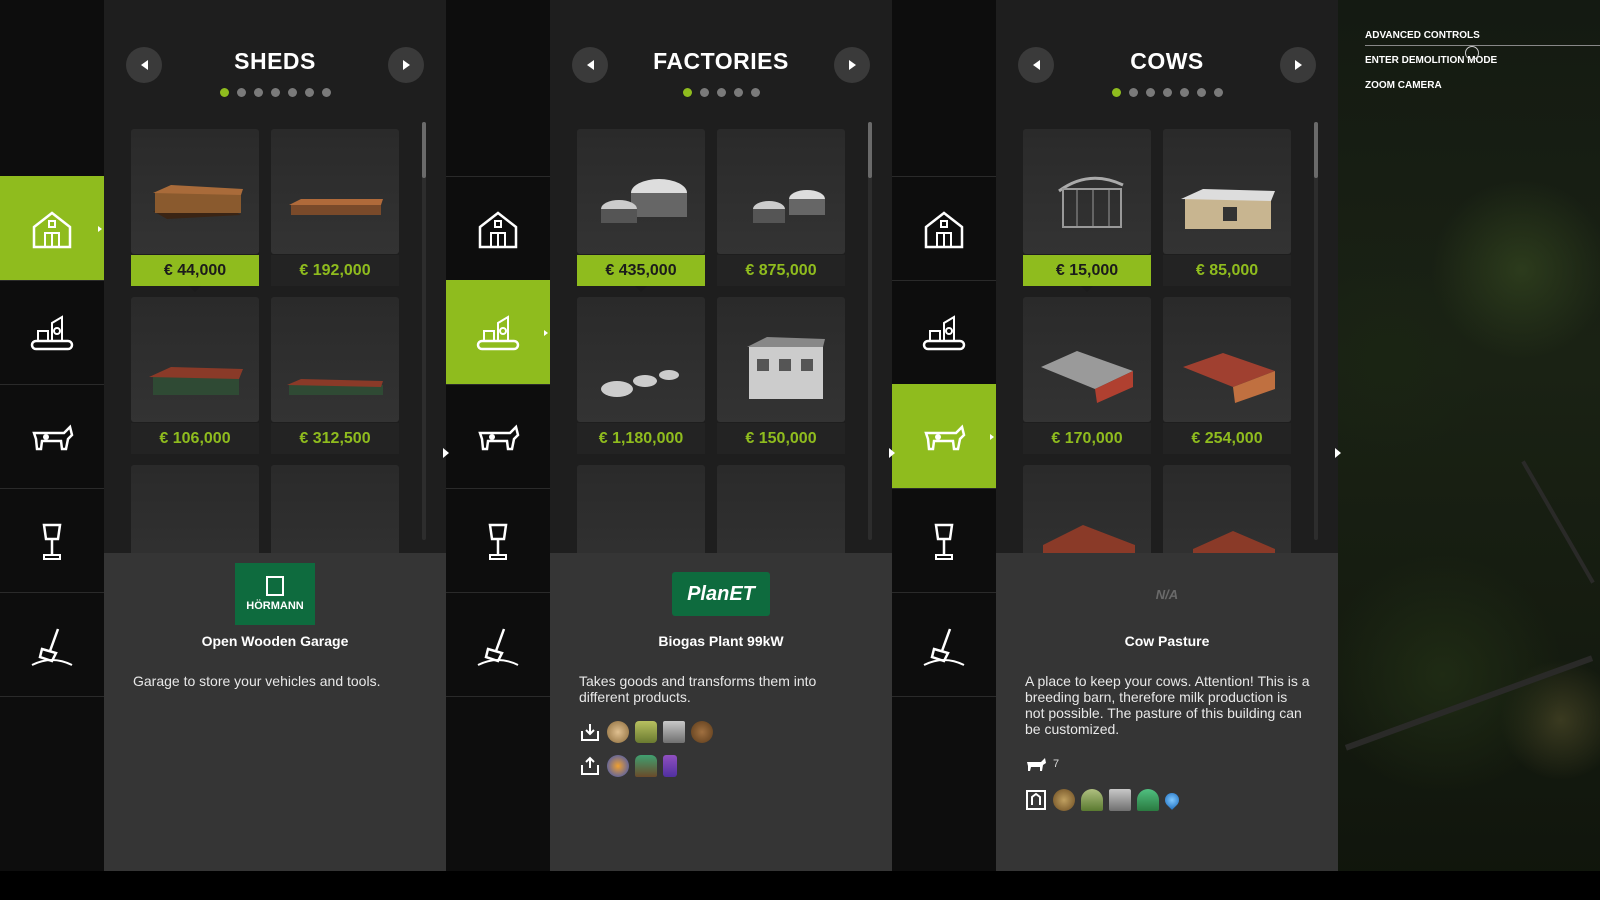 This screenshot has height=900, width=1600. I want to click on item-name: Cow Pasture, so click(1167, 641).